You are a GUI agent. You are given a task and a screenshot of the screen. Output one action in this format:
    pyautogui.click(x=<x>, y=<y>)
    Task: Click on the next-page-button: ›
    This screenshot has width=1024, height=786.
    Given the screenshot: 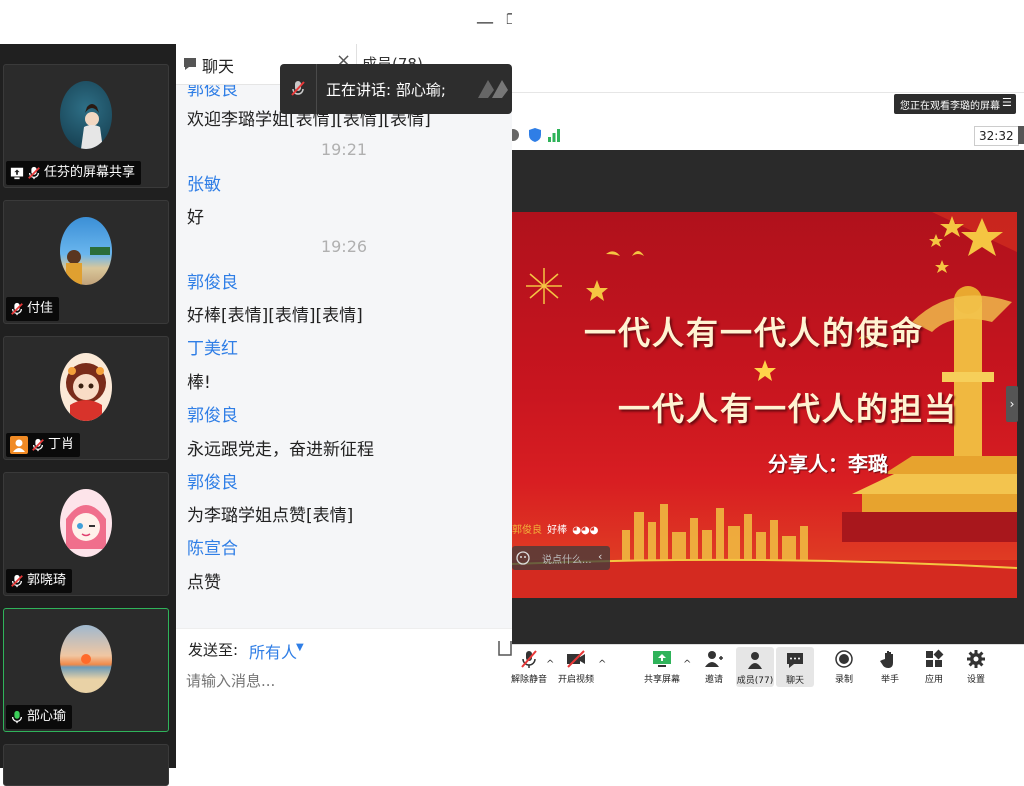 What is the action you would take?
    pyautogui.click(x=1012, y=404)
    